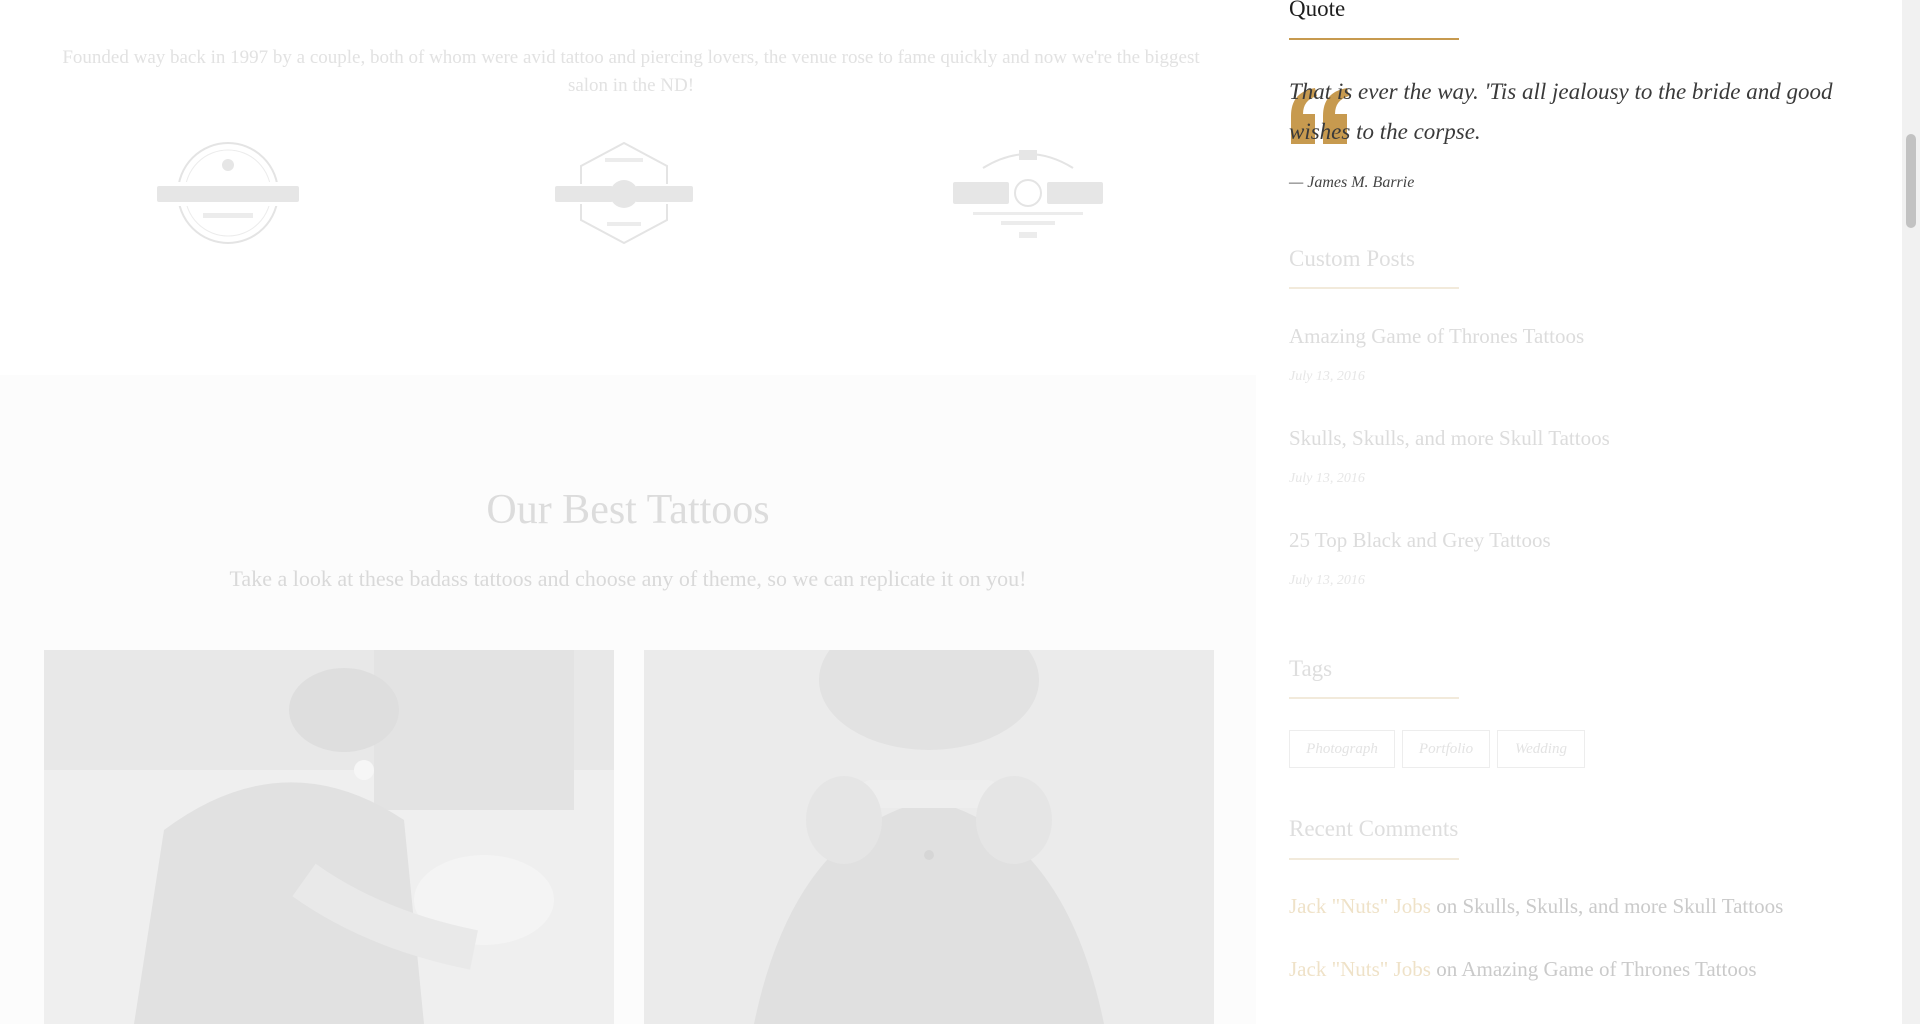 The height and width of the screenshot is (1024, 1920). I want to click on section-title: Our Best Tattoos, so click(628, 510).